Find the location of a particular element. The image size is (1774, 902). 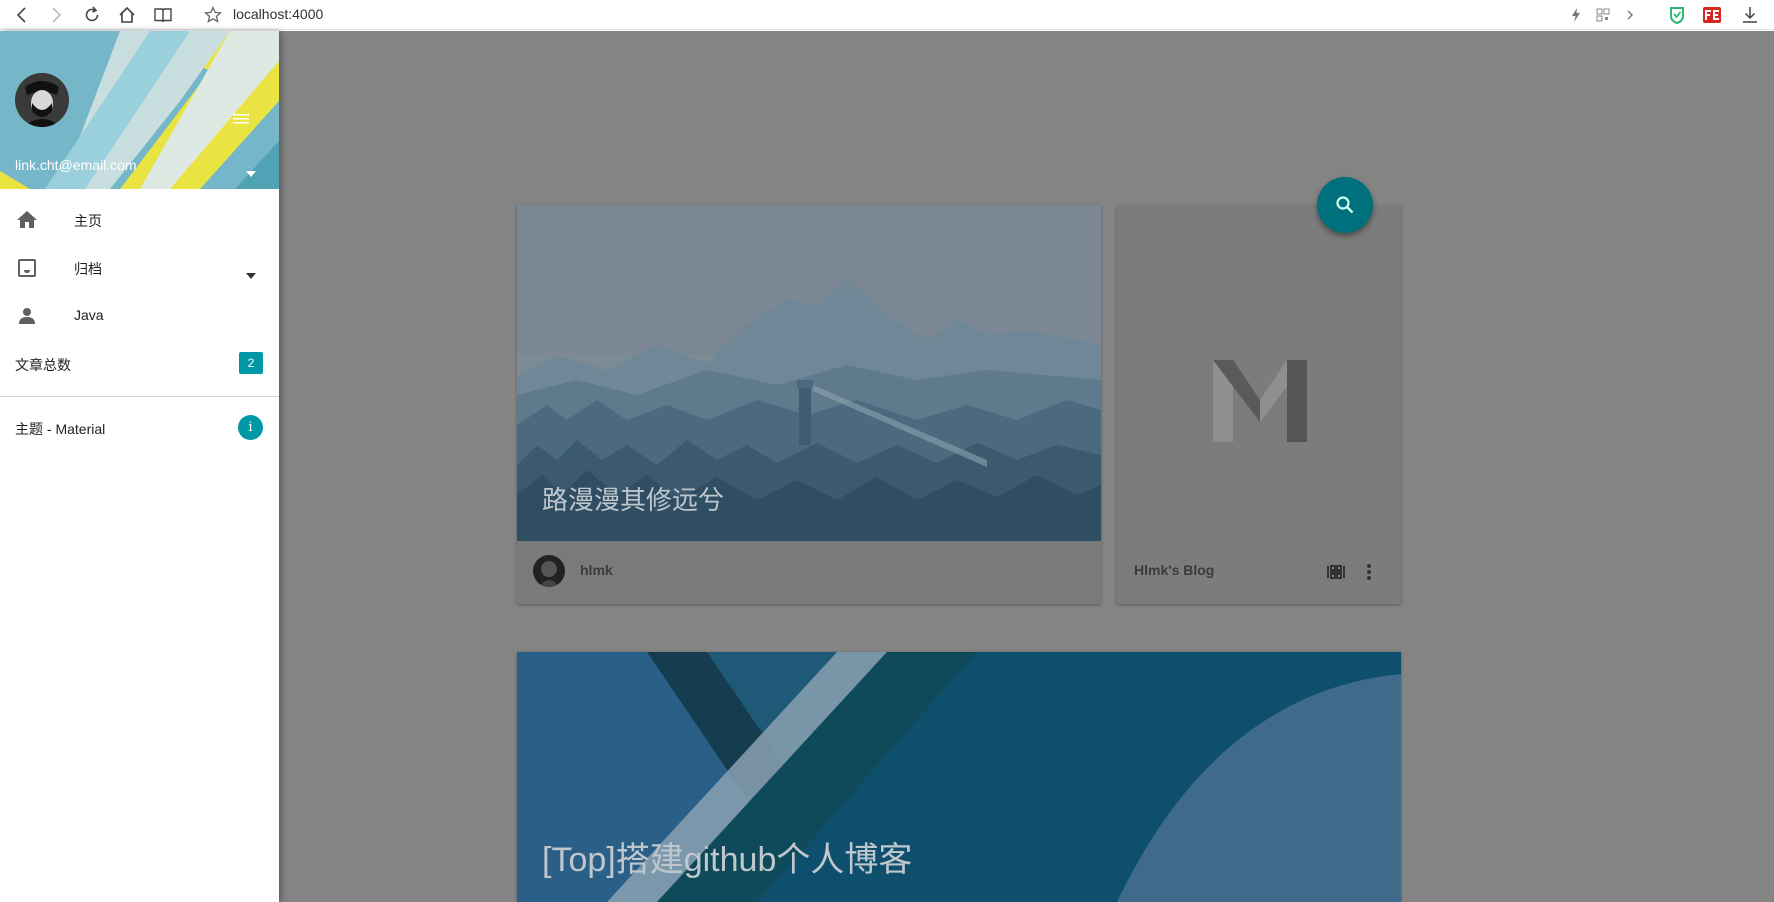

user-avatar is located at coordinates (42, 100).